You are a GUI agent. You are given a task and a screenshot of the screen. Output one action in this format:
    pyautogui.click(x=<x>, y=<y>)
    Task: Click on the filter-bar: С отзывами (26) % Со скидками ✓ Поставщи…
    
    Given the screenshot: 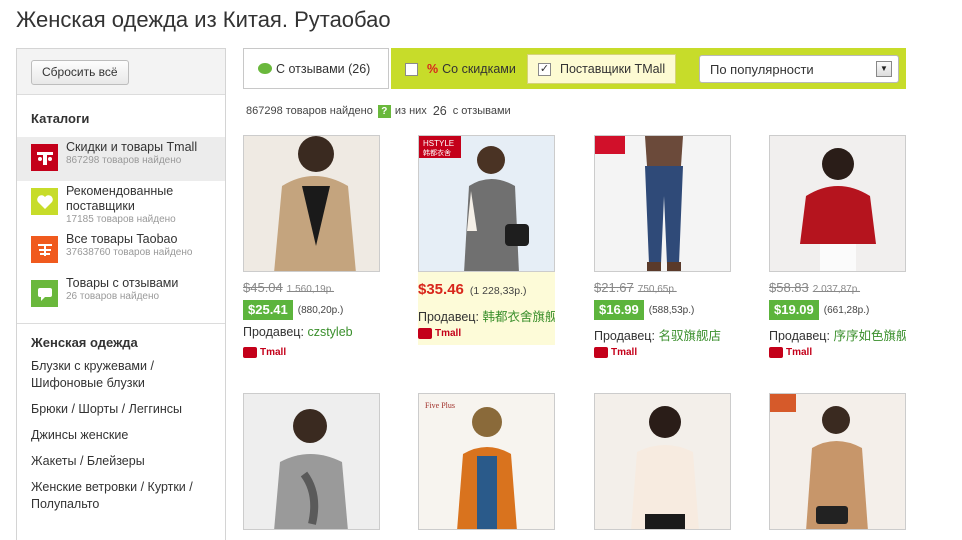 What is the action you would take?
    pyautogui.click(x=574, y=68)
    